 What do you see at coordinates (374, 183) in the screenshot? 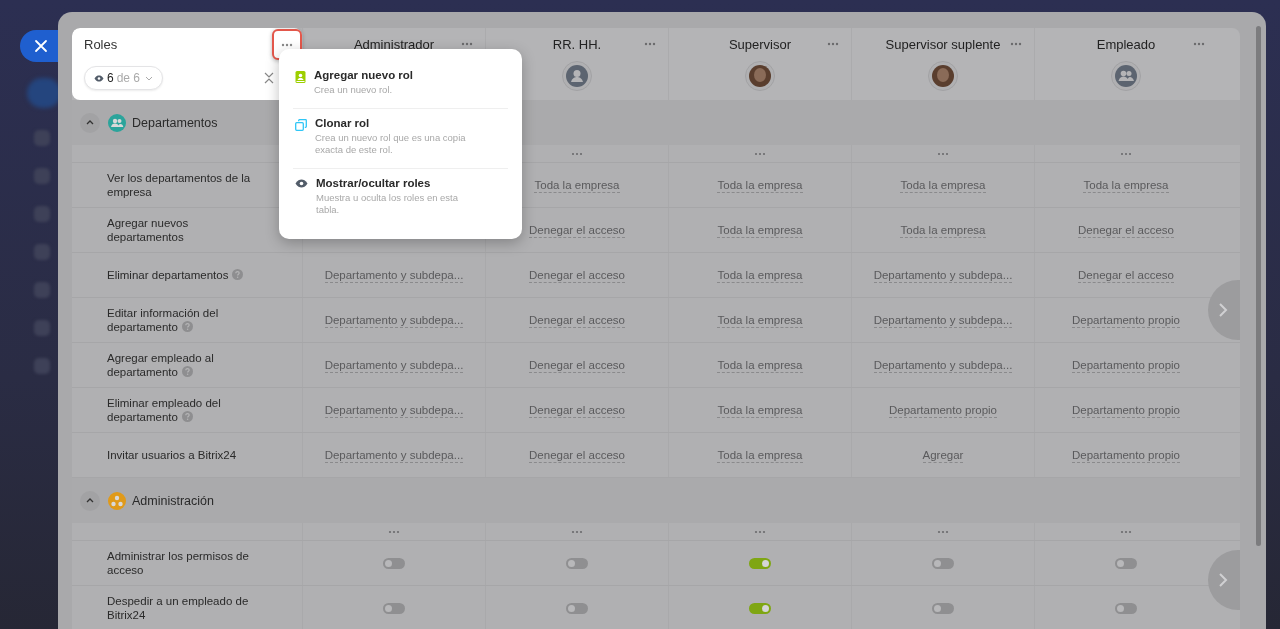
I see `menu-item-title: Mostrar/ocultar roles` at bounding box center [374, 183].